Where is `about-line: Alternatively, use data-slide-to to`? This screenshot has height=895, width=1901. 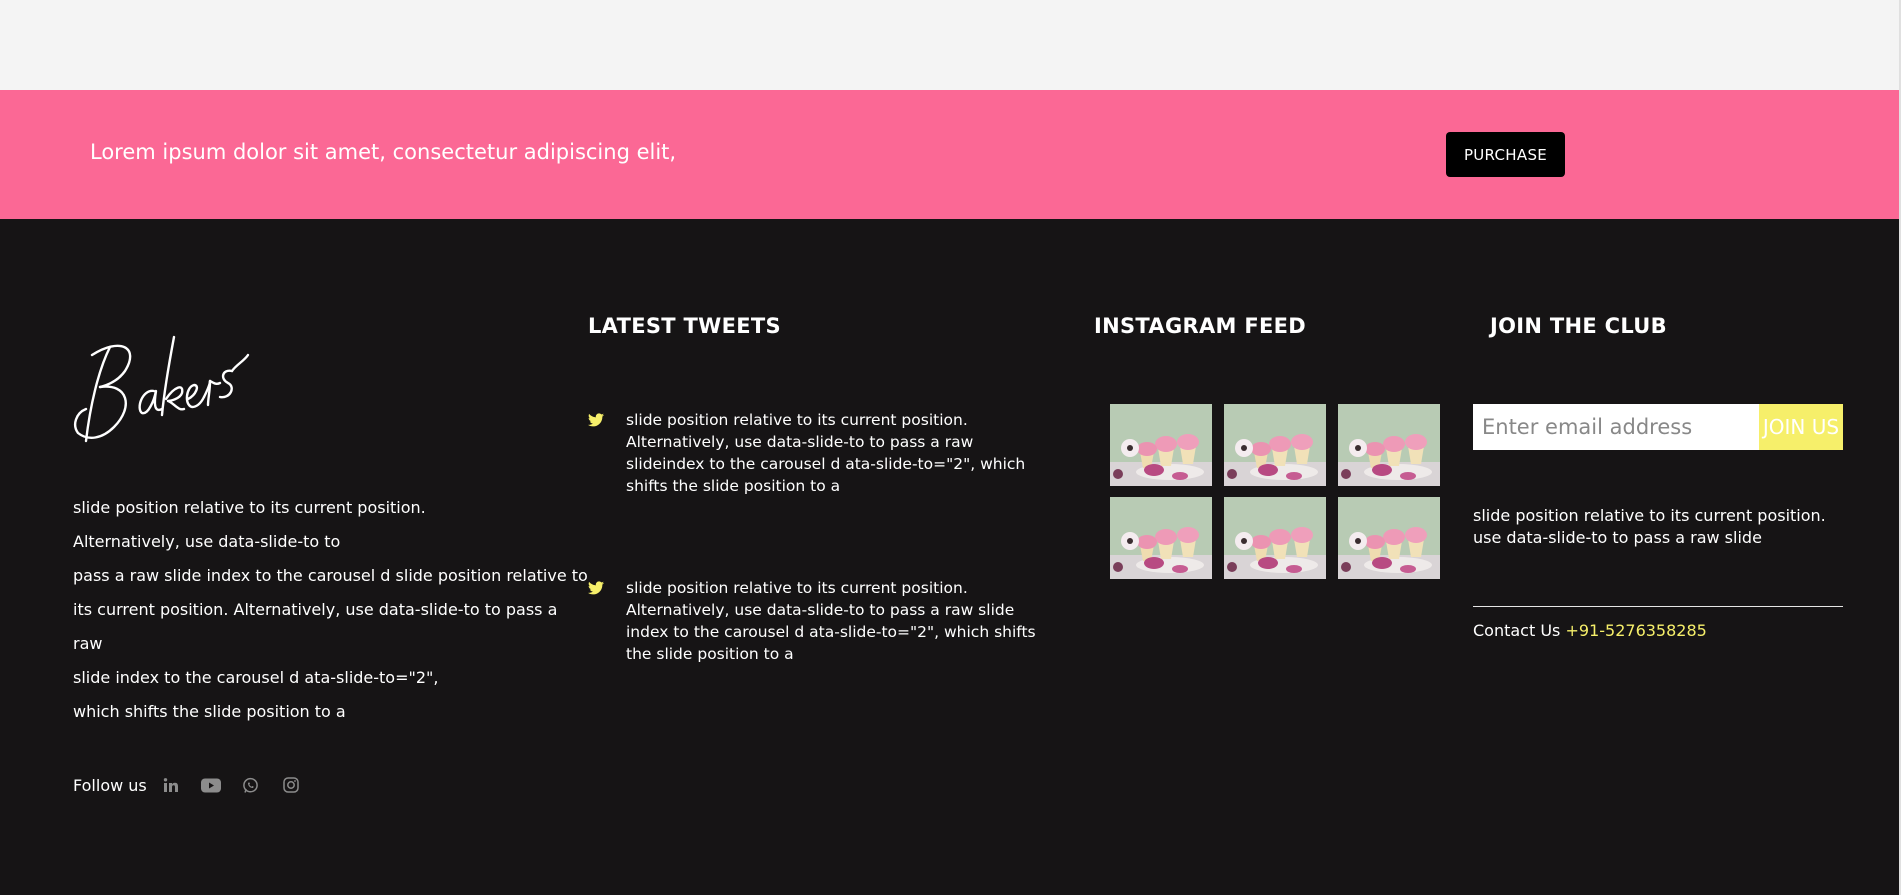
about-line: Alternatively, use data-slide-to to is located at coordinates (207, 541).